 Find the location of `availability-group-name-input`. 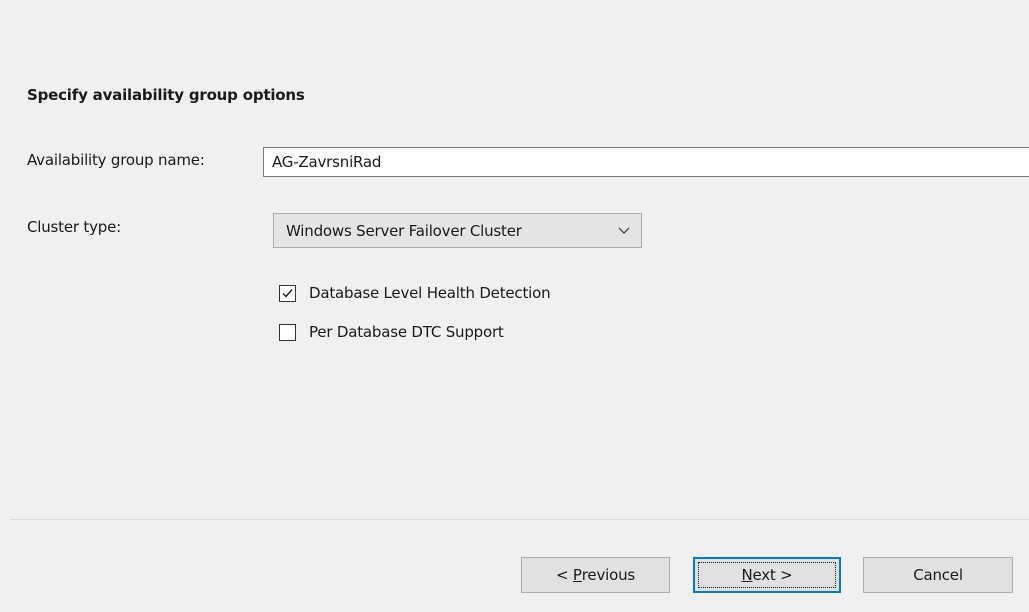

availability-group-name-input is located at coordinates (646, 162).